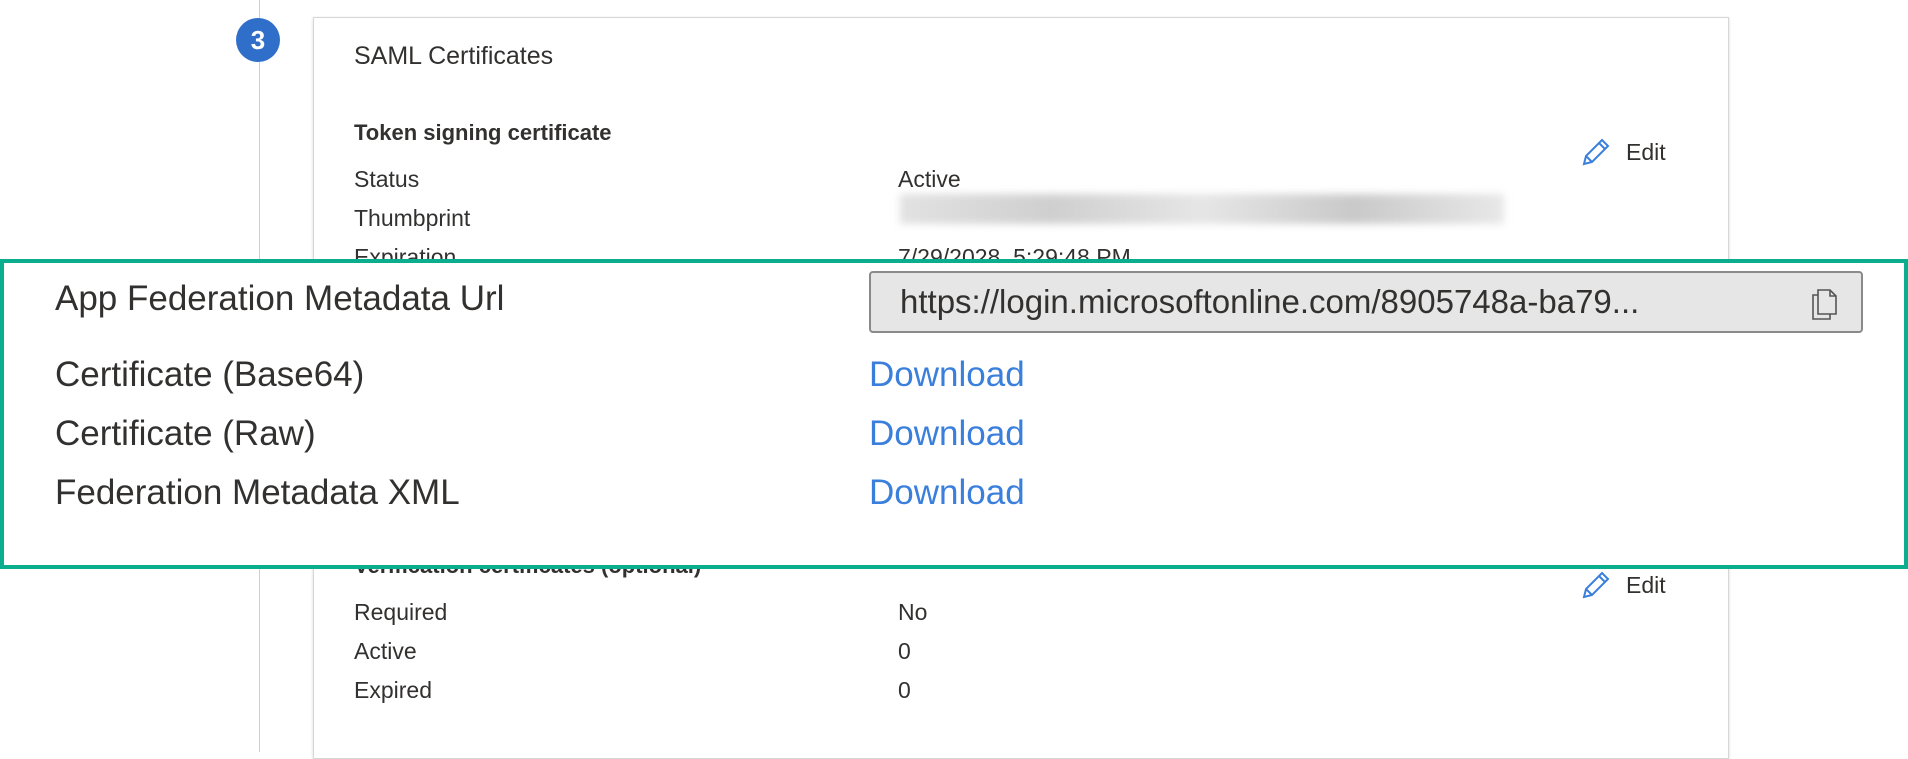 The width and height of the screenshot is (1908, 759). I want to click on certificate-raw-label: Certificate (Raw), so click(185, 433).